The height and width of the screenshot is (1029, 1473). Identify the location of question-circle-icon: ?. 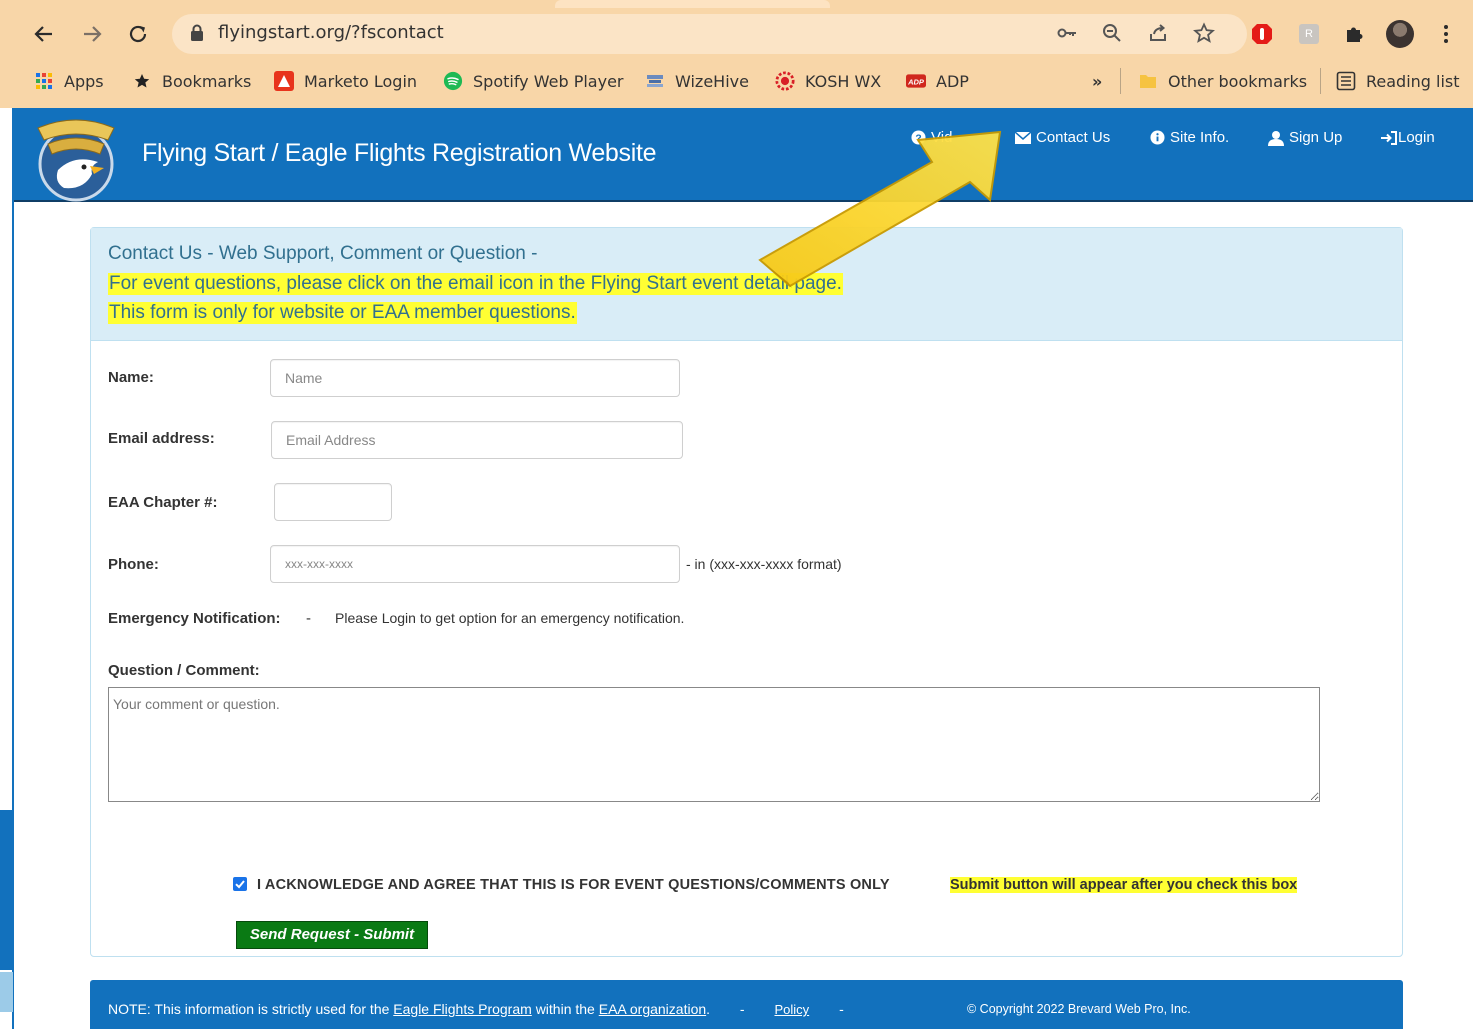
(918, 137).